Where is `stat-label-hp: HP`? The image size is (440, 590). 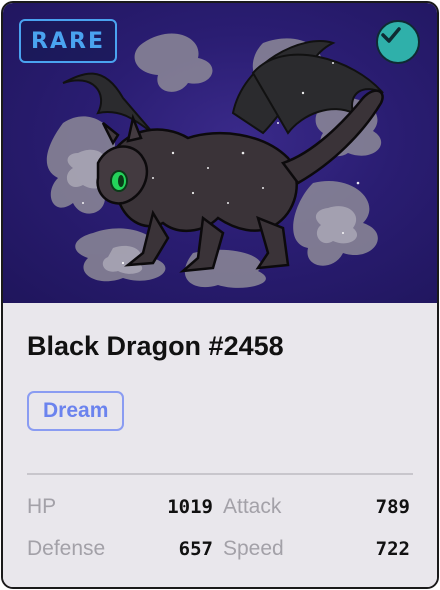 stat-label-hp: HP is located at coordinates (42, 506).